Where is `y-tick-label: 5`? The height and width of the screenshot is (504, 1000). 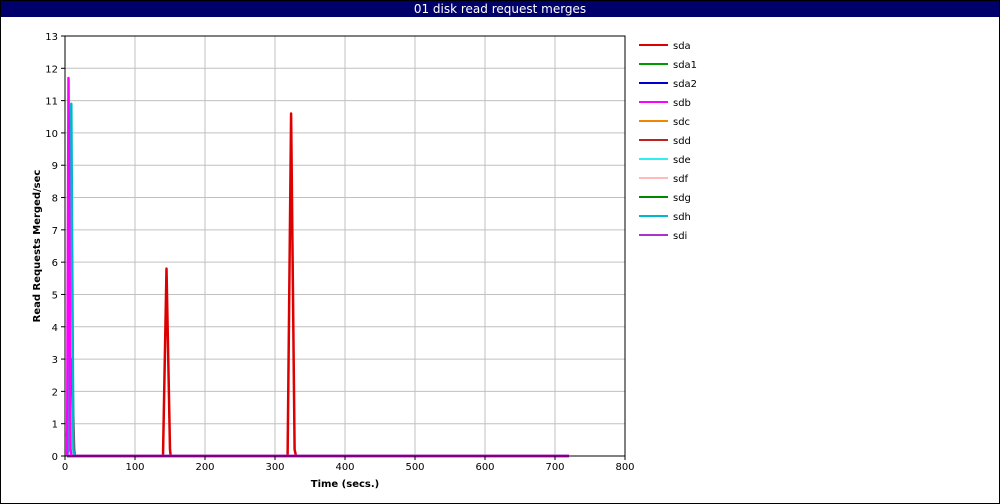
y-tick-label: 5 is located at coordinates (55, 295).